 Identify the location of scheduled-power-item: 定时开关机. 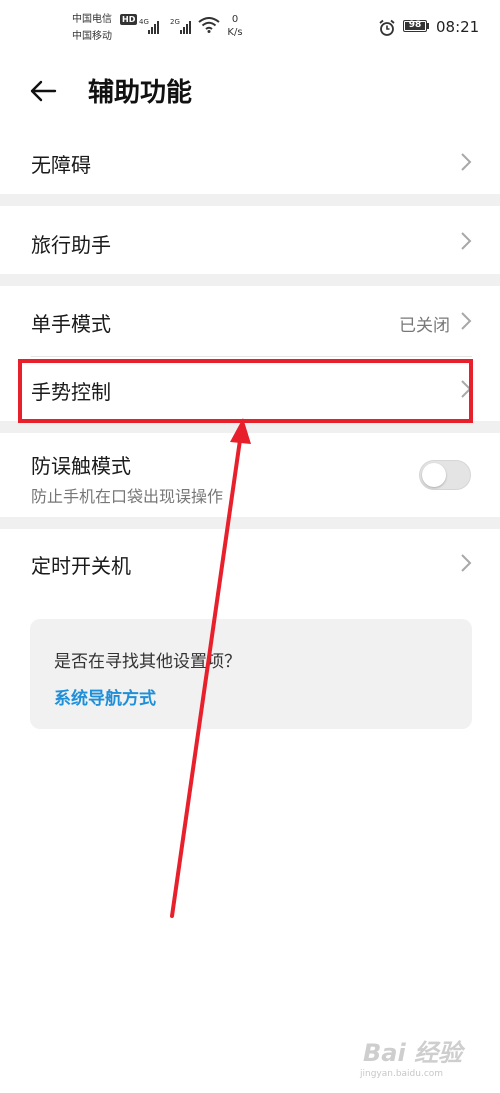
(250, 562).